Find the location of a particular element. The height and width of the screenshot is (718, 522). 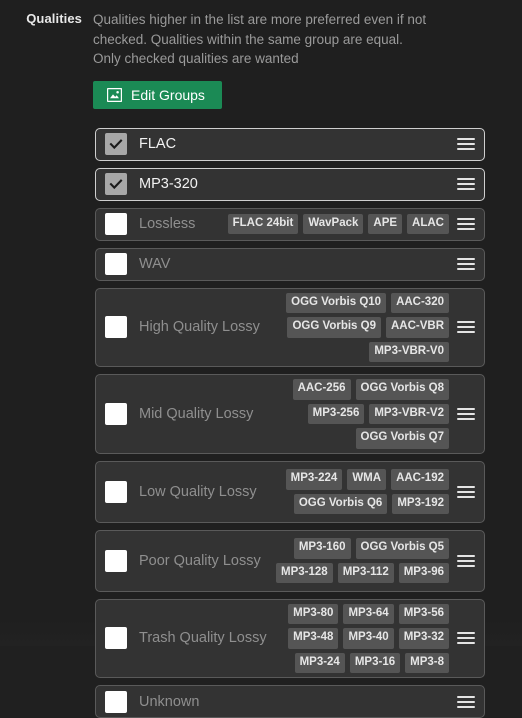

quality-tag: MP3-80 is located at coordinates (313, 614).